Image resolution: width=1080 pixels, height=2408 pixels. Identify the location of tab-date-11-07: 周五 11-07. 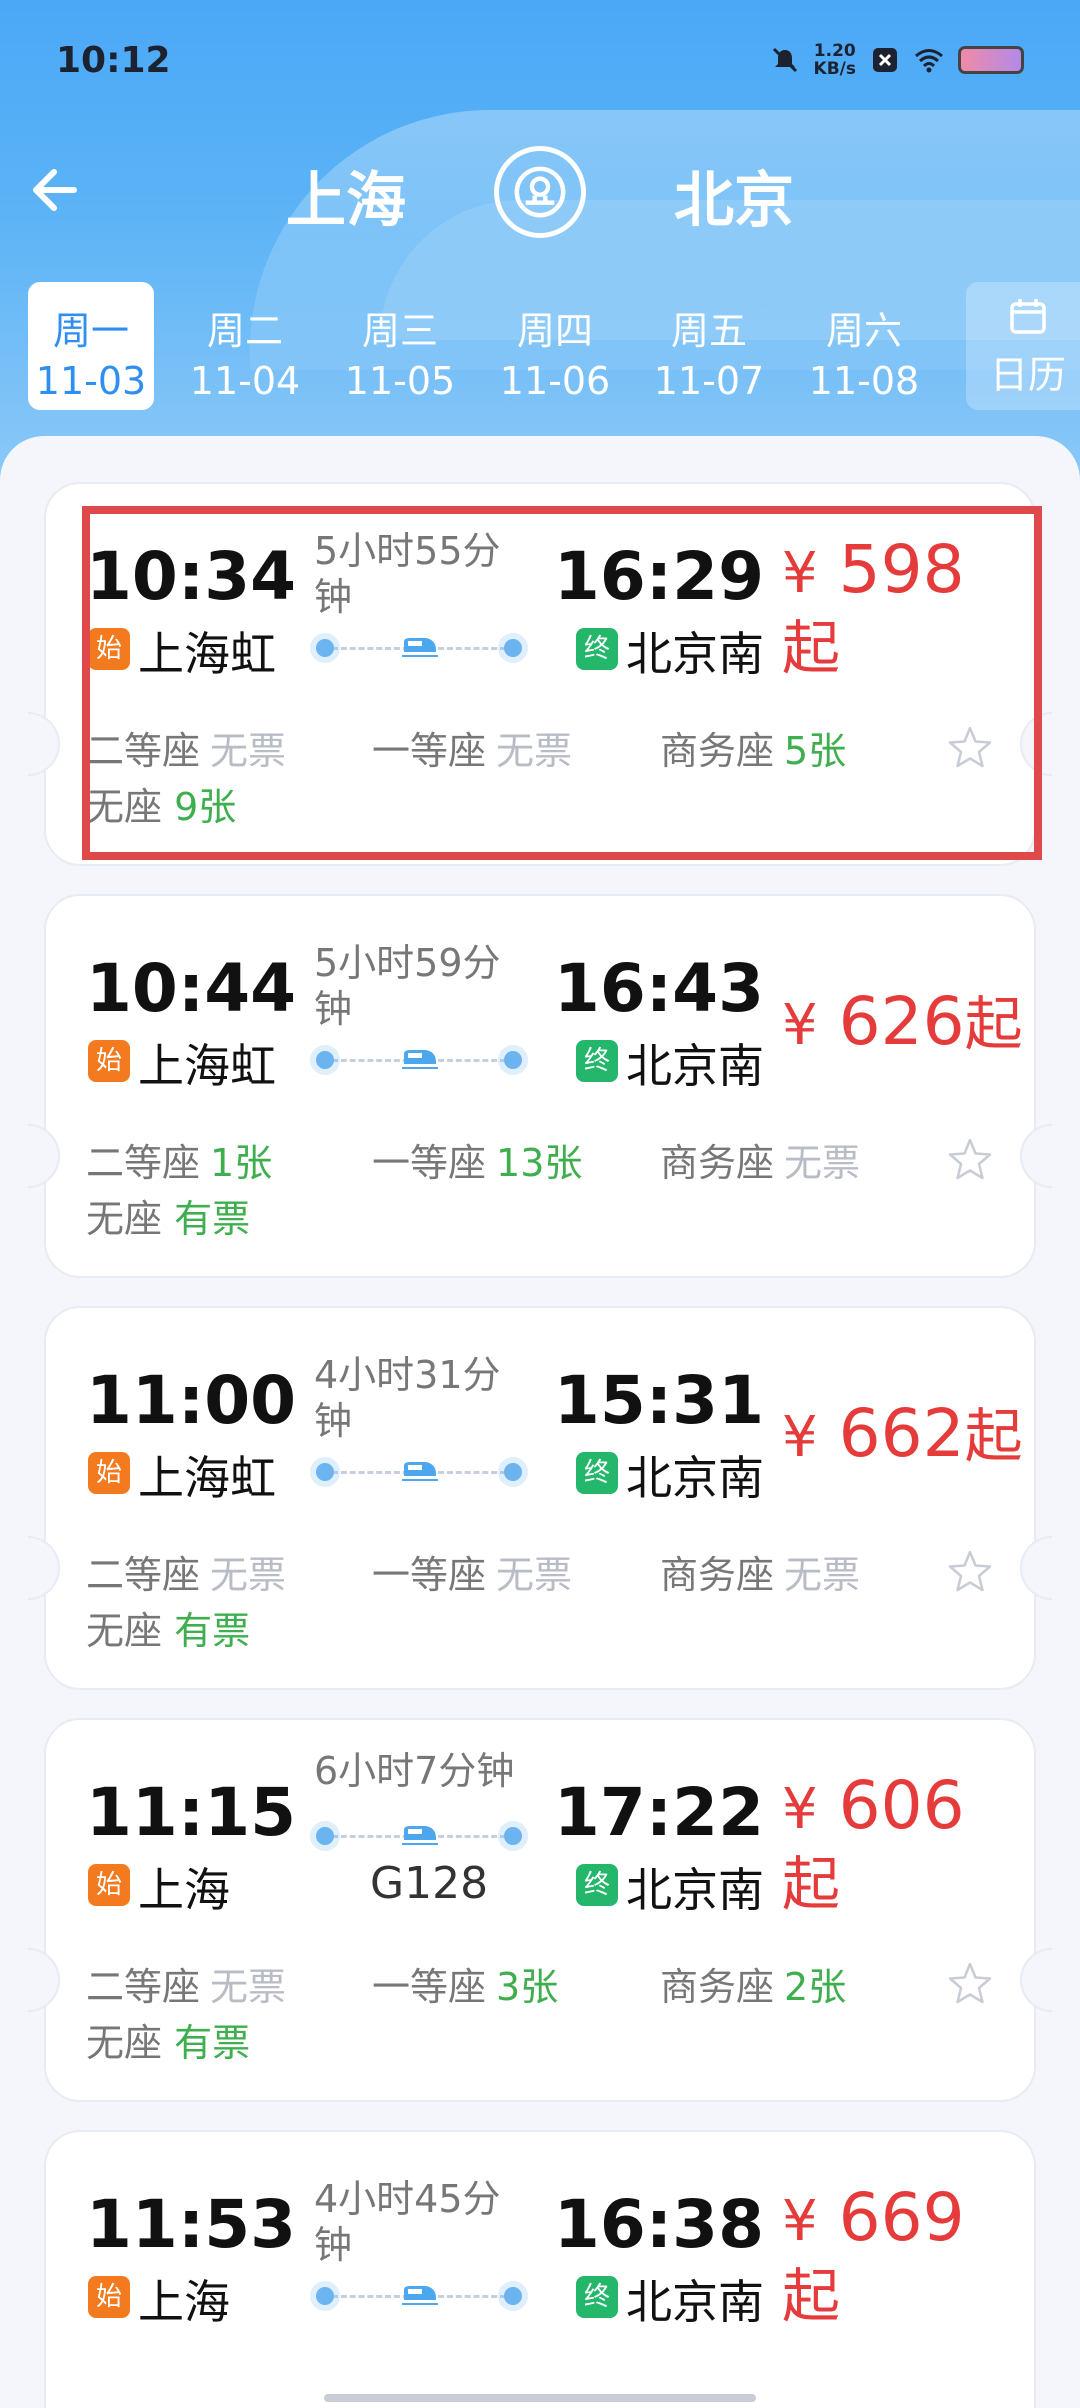
(709, 346).